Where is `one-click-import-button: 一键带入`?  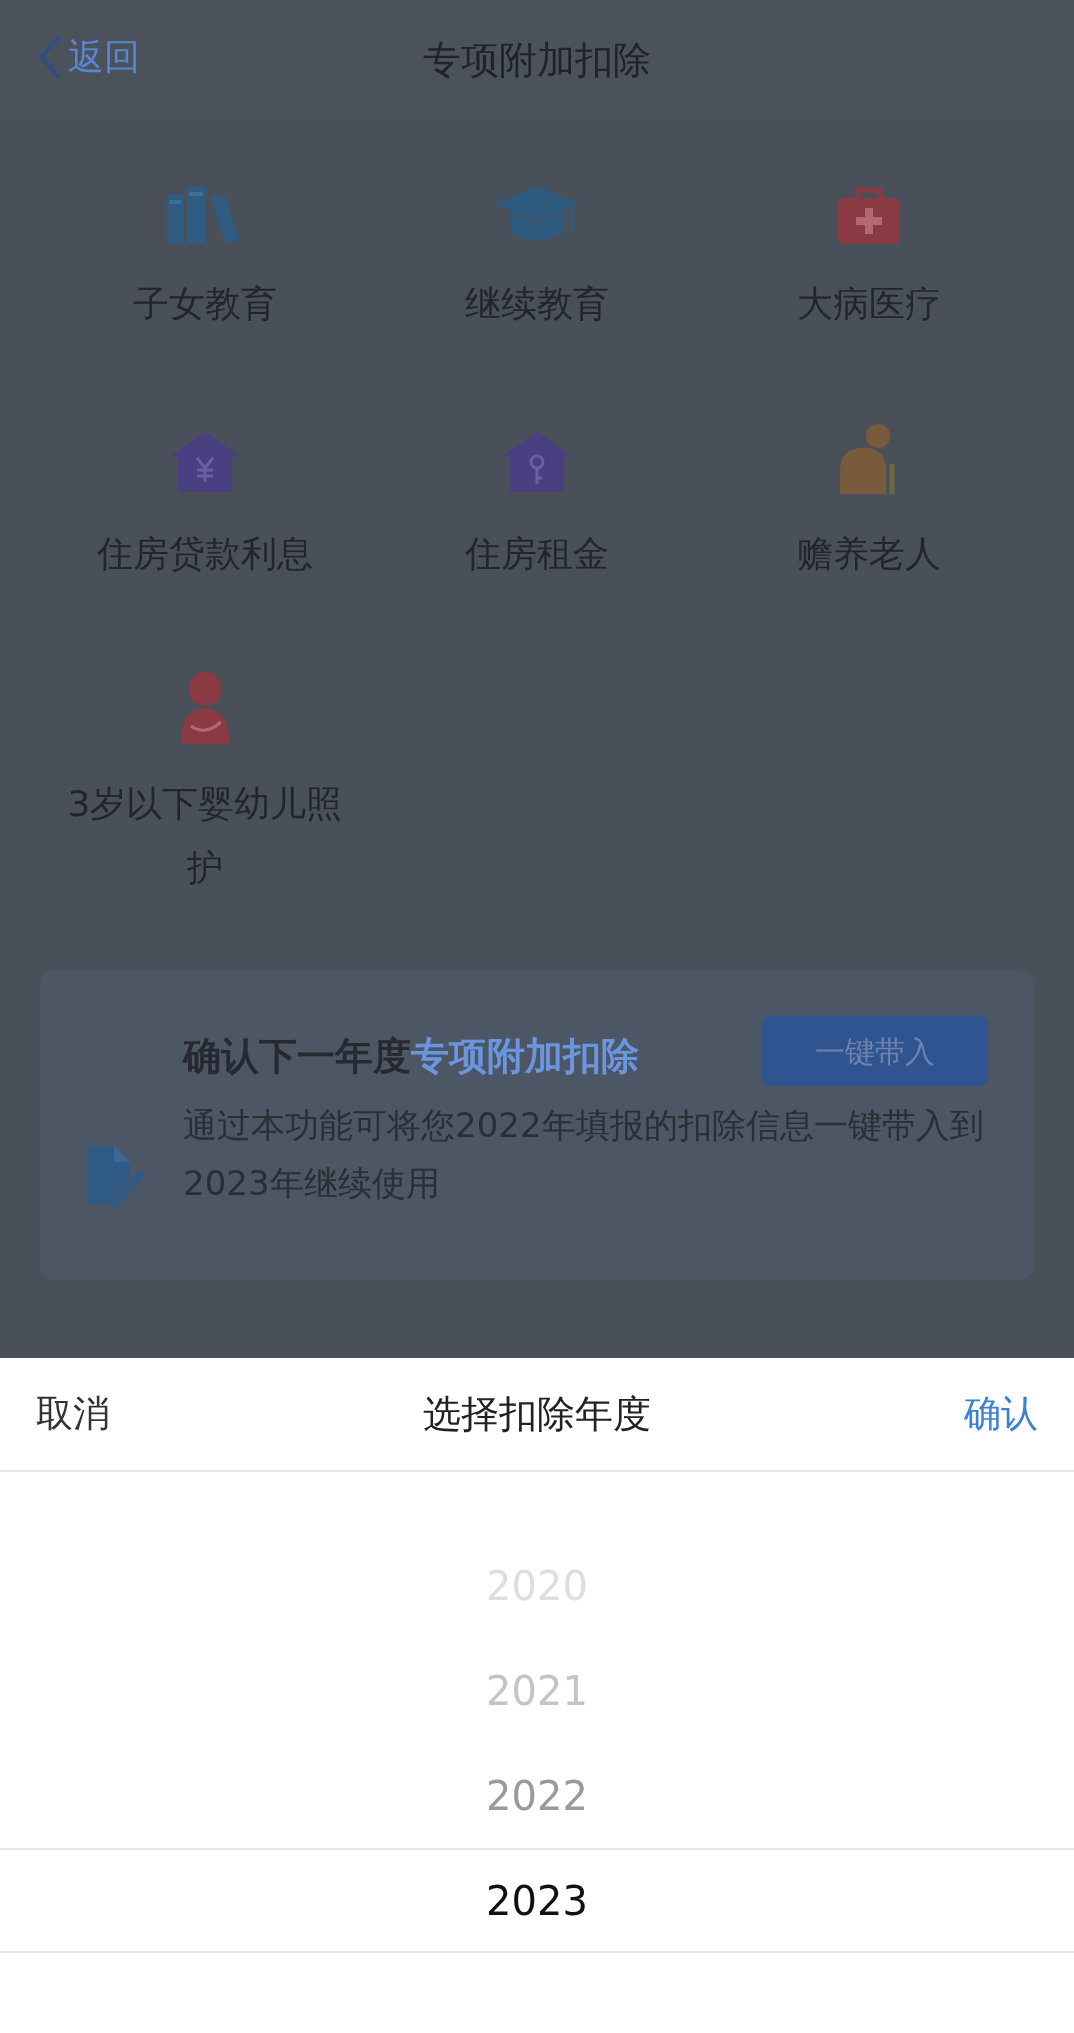
one-click-import-button: 一键带入 is located at coordinates (875, 1051).